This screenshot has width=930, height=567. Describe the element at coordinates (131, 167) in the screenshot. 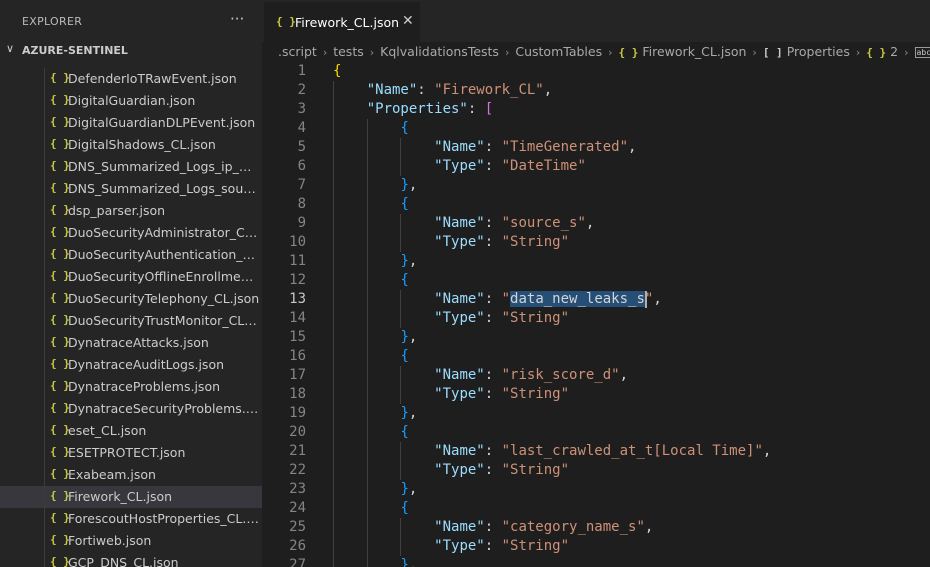

I see `file-tree-item: { }DNS_Summarized_Logs_ip_CL.json` at that location.